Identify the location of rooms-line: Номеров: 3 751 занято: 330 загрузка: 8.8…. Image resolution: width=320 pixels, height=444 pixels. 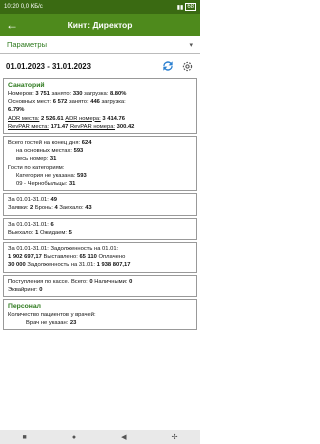
(100, 94).